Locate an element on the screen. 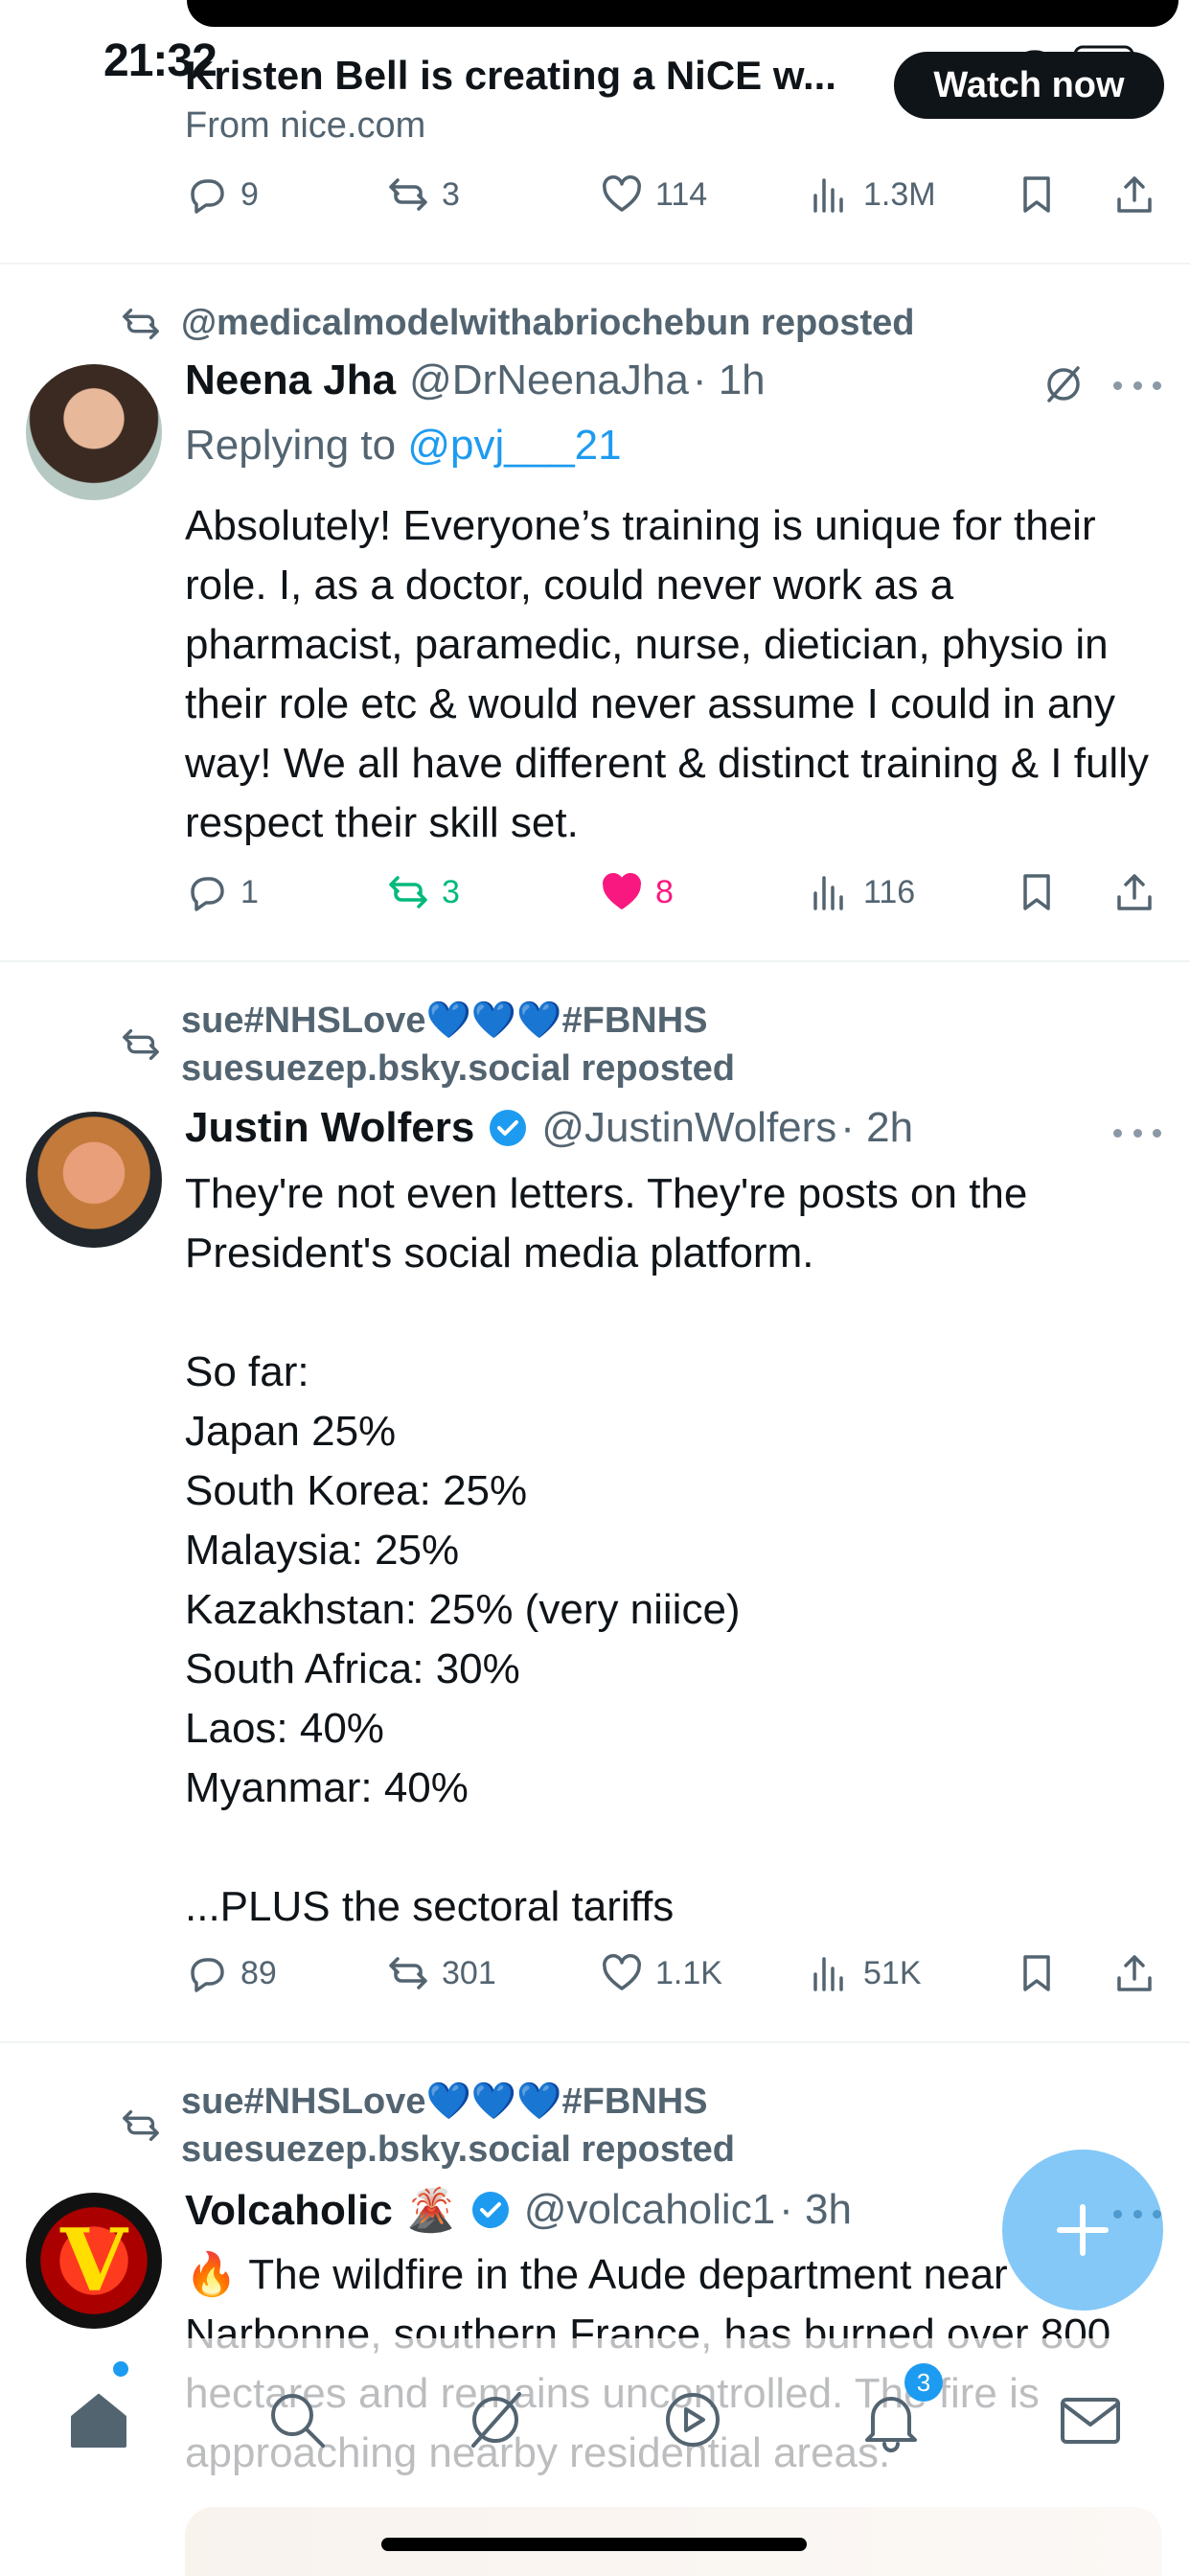 The width and height of the screenshot is (1190, 2576). nav-grok is located at coordinates (496, 2419).